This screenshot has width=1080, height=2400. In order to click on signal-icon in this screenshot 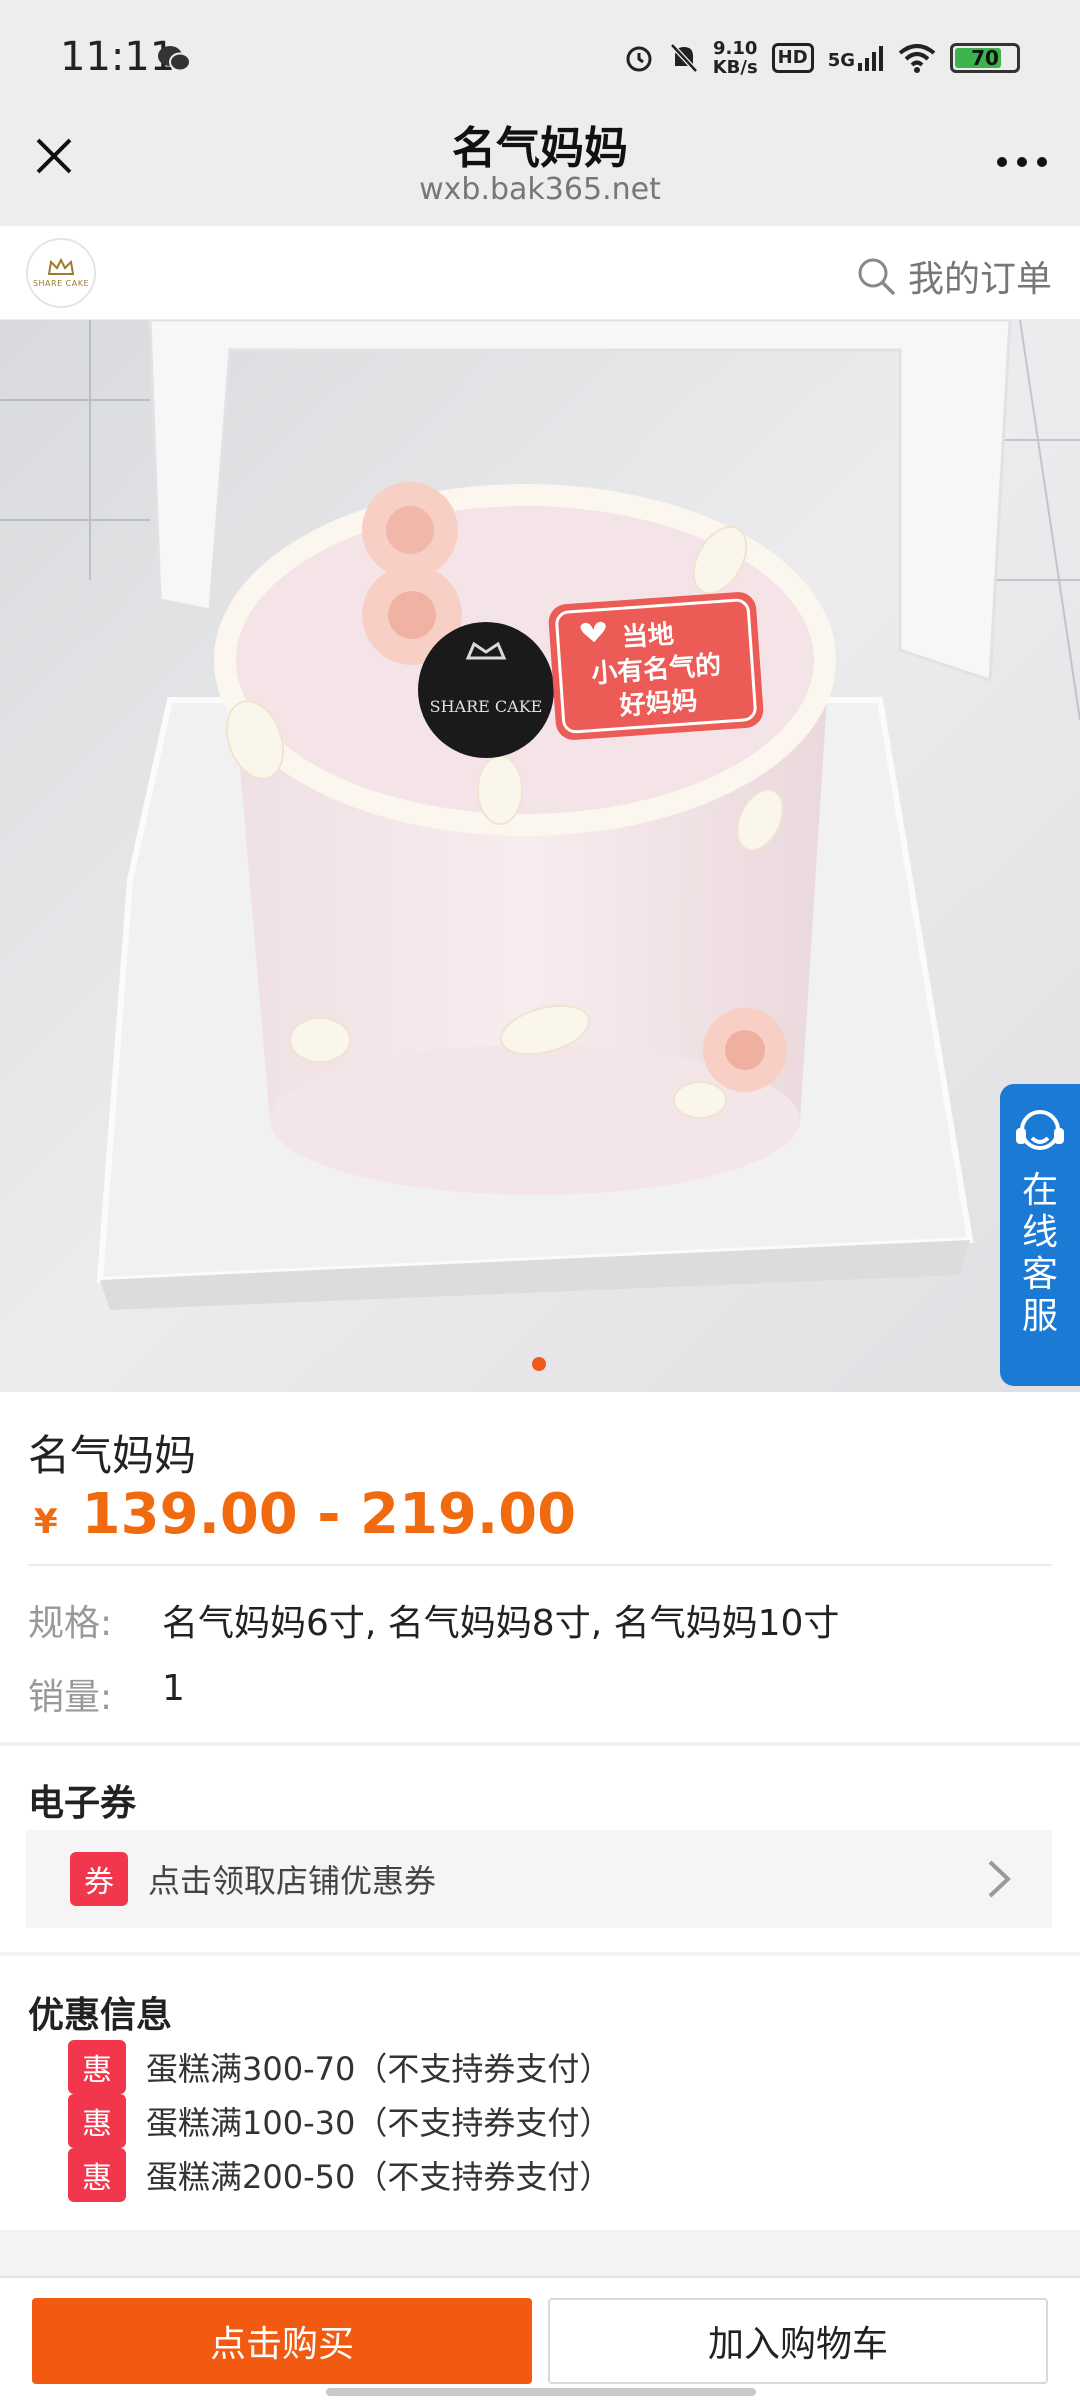, I will do `click(870, 58)`.